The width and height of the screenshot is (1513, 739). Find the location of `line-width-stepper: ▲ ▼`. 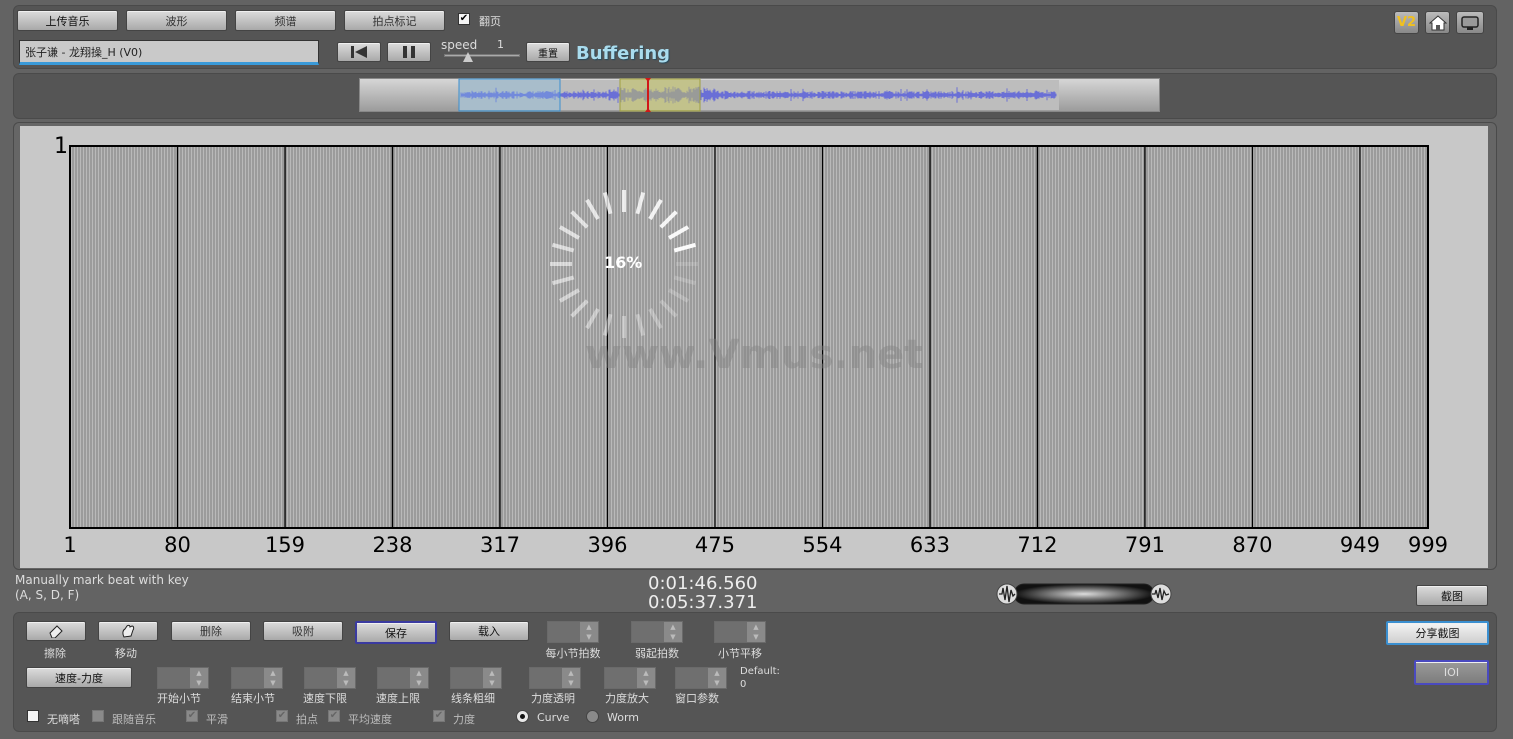

line-width-stepper: ▲ ▼ is located at coordinates (476, 678).